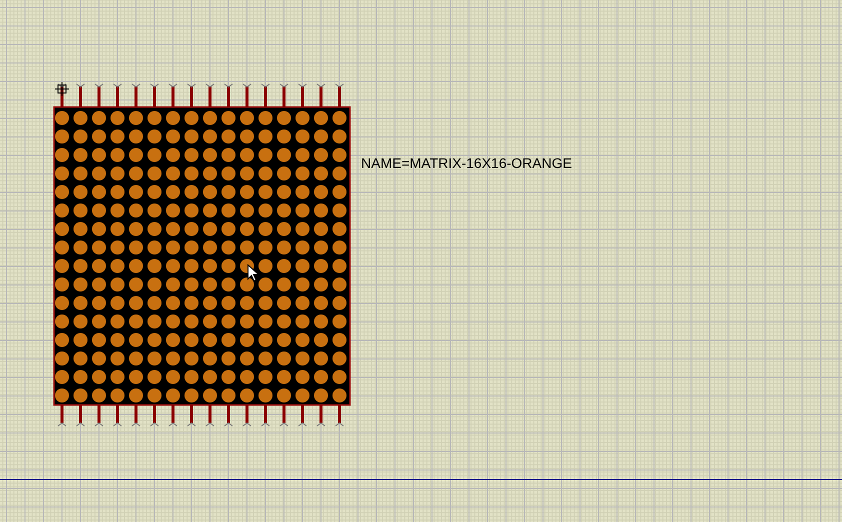 The image size is (842, 522). I want to click on origin-crosshair-icon, so click(62, 89).